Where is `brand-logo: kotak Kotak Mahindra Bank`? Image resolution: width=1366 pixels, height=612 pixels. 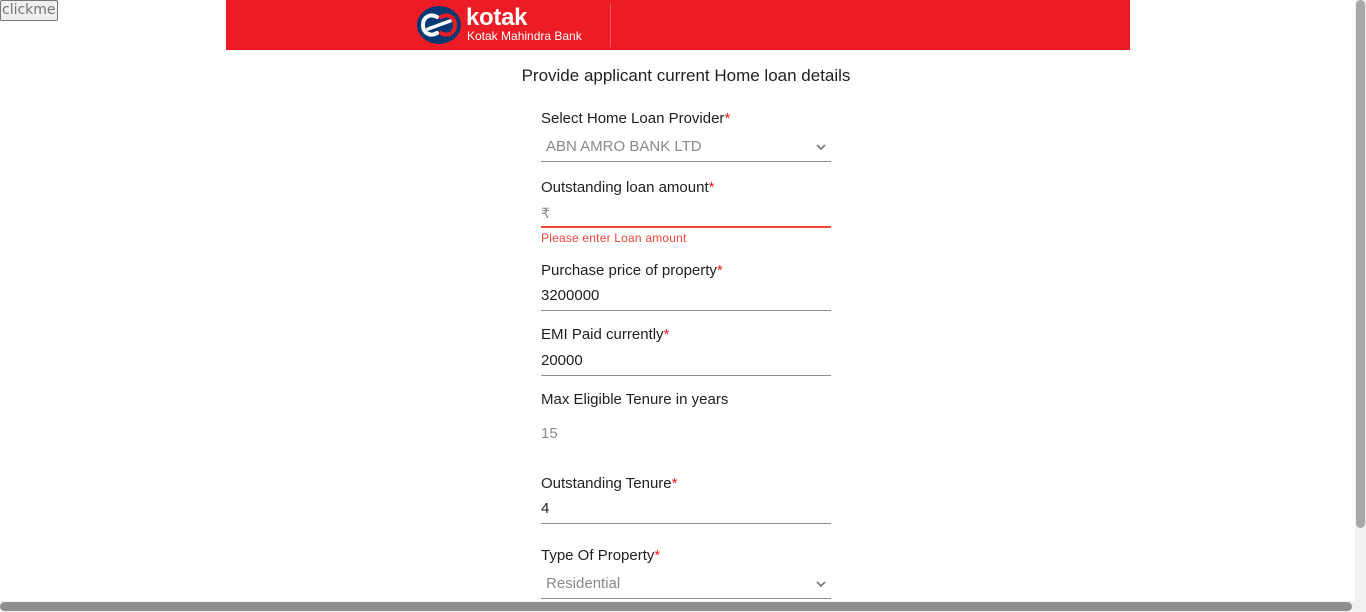
brand-logo: kotak Kotak Mahindra Bank is located at coordinates (513, 25).